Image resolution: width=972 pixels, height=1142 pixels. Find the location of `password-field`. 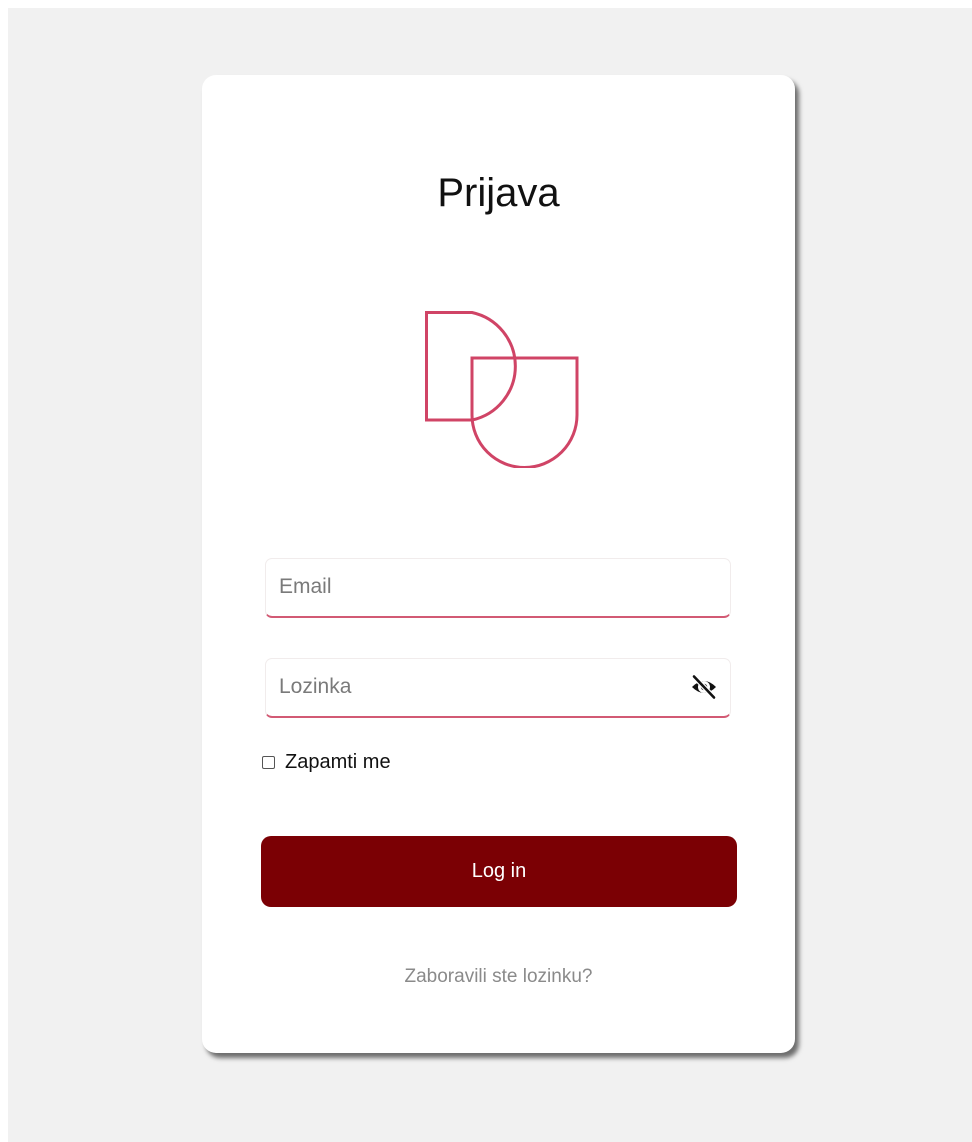

password-field is located at coordinates (479, 687).